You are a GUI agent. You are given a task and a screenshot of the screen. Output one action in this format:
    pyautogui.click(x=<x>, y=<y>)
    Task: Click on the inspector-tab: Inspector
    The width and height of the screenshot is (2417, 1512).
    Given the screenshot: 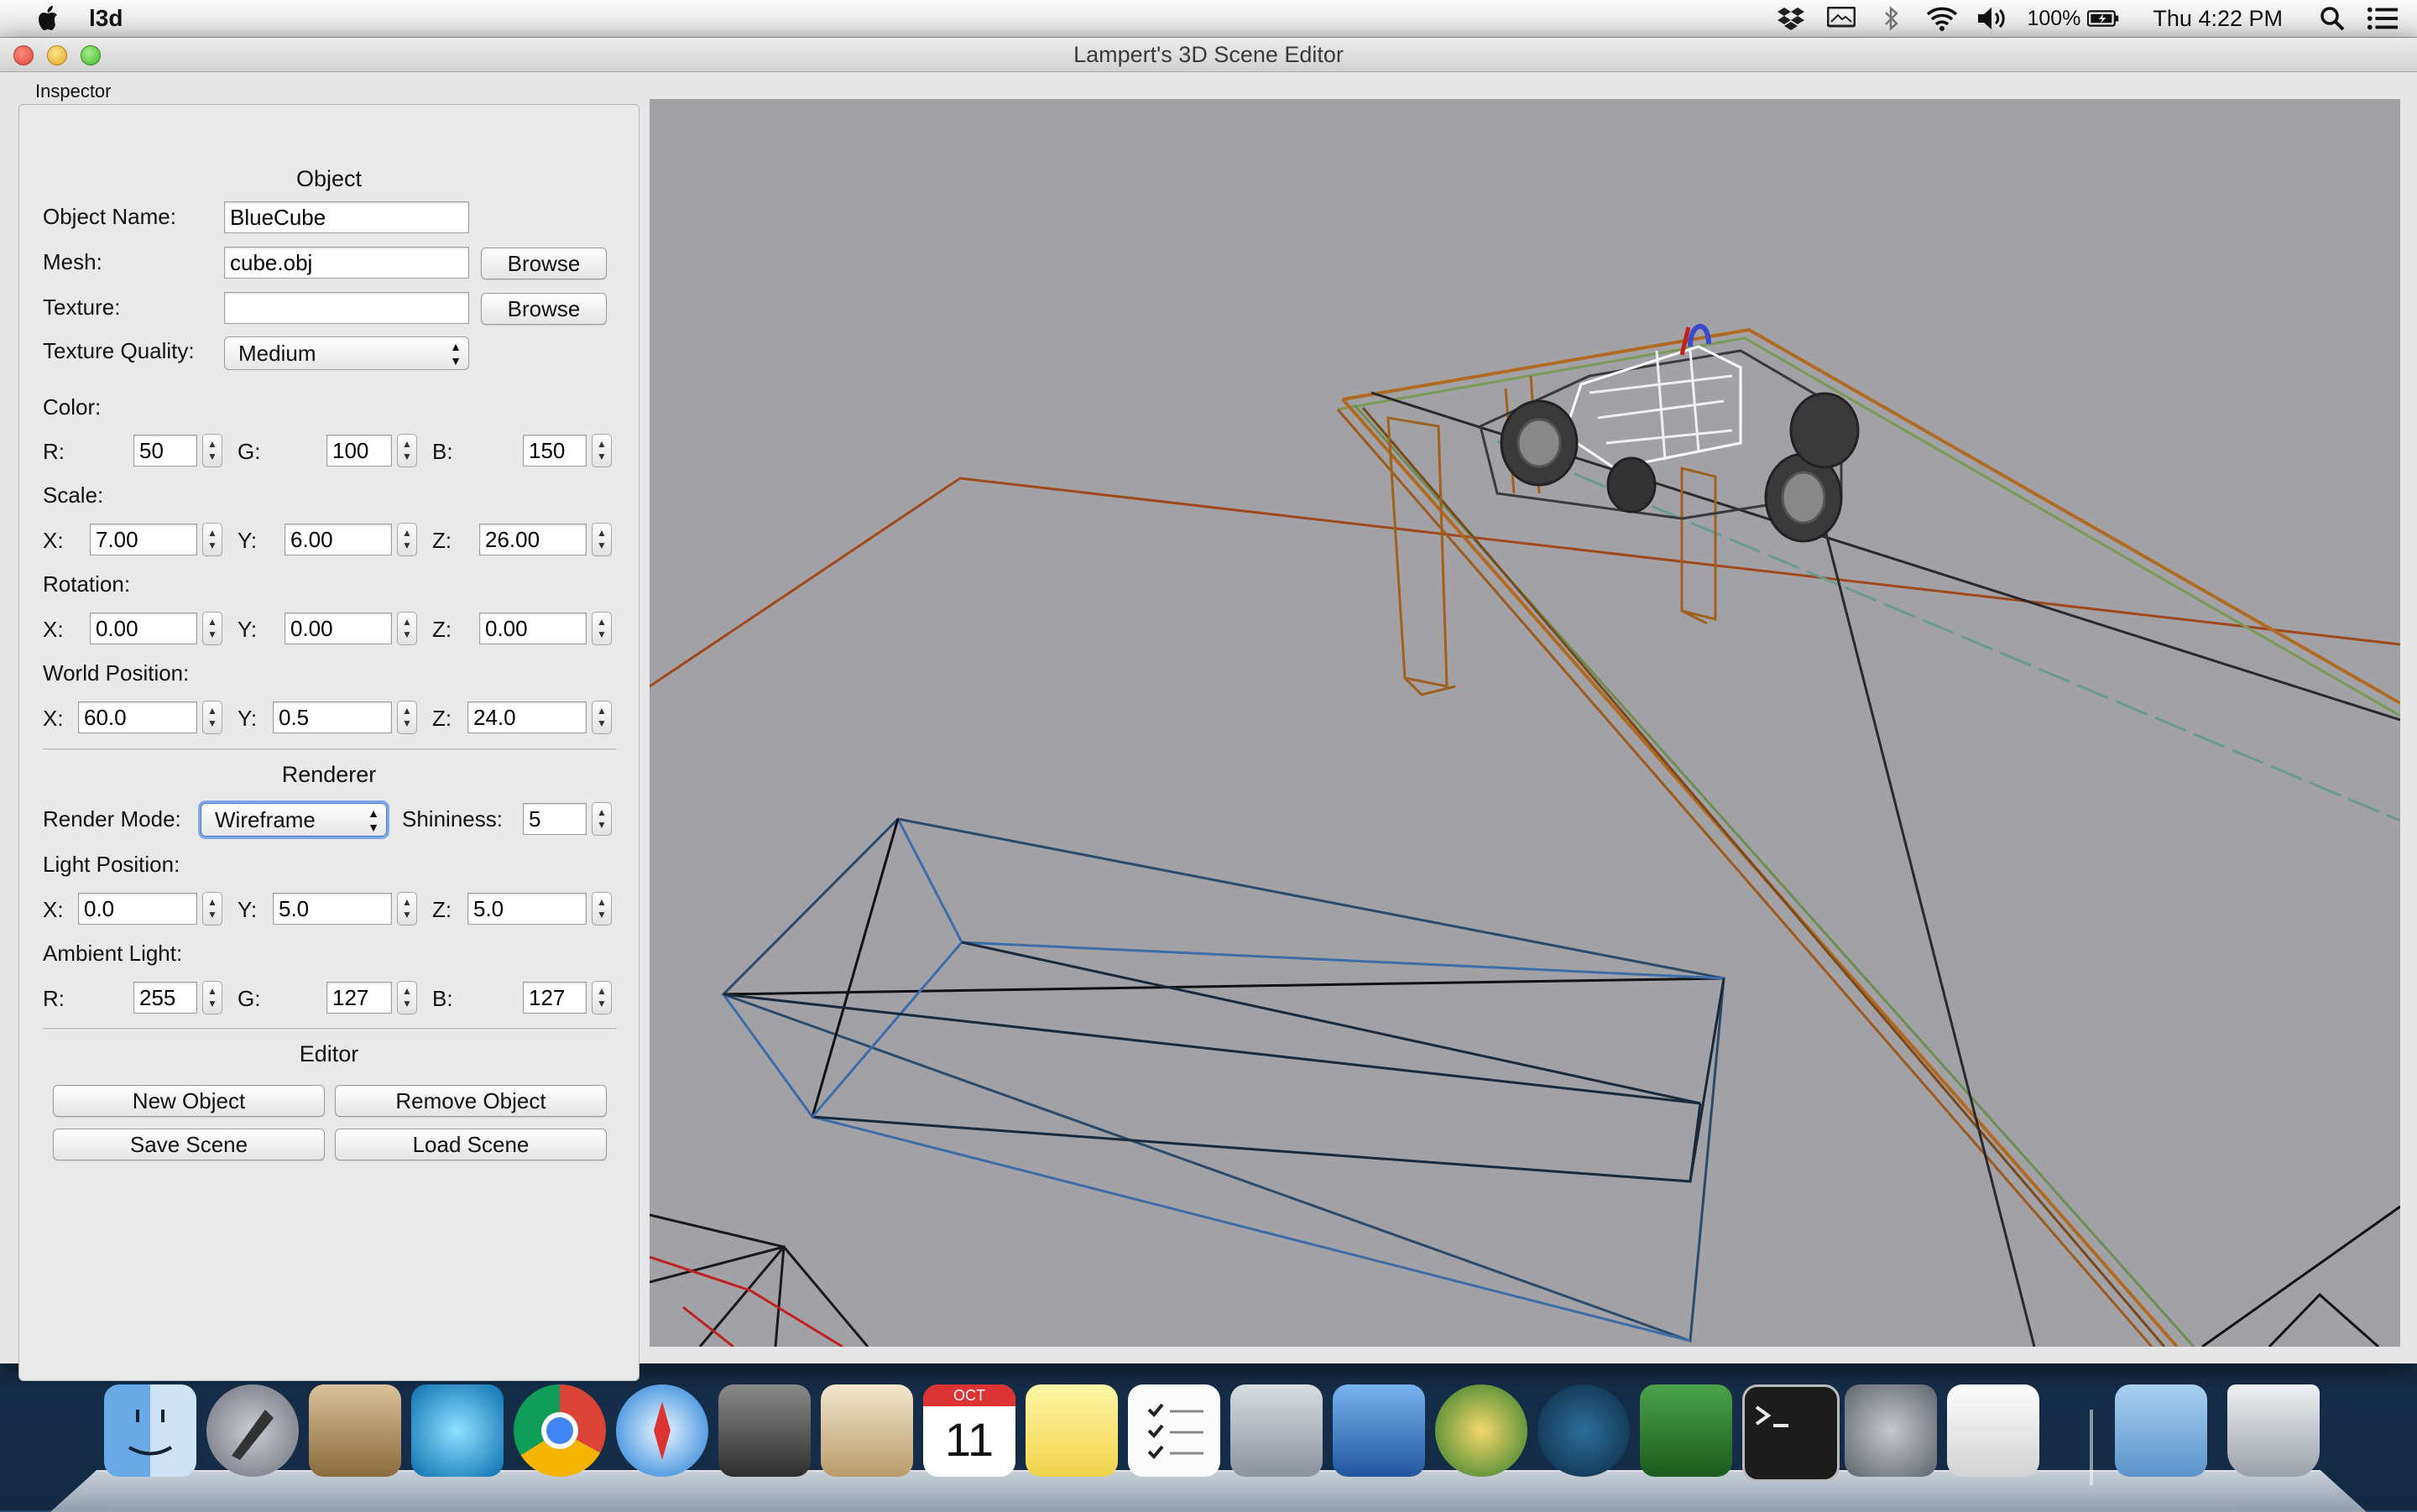 What is the action you would take?
    pyautogui.click(x=73, y=91)
    